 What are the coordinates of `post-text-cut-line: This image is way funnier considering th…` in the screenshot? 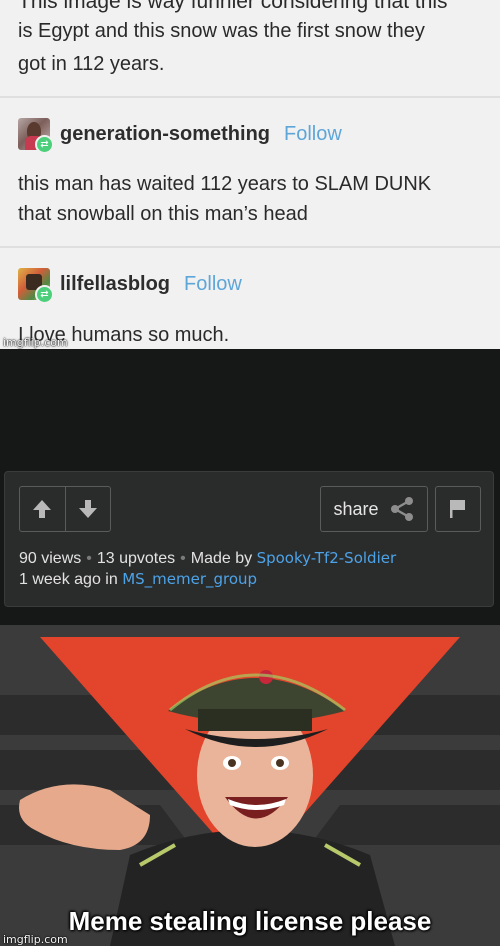 It's located at (233, 6).